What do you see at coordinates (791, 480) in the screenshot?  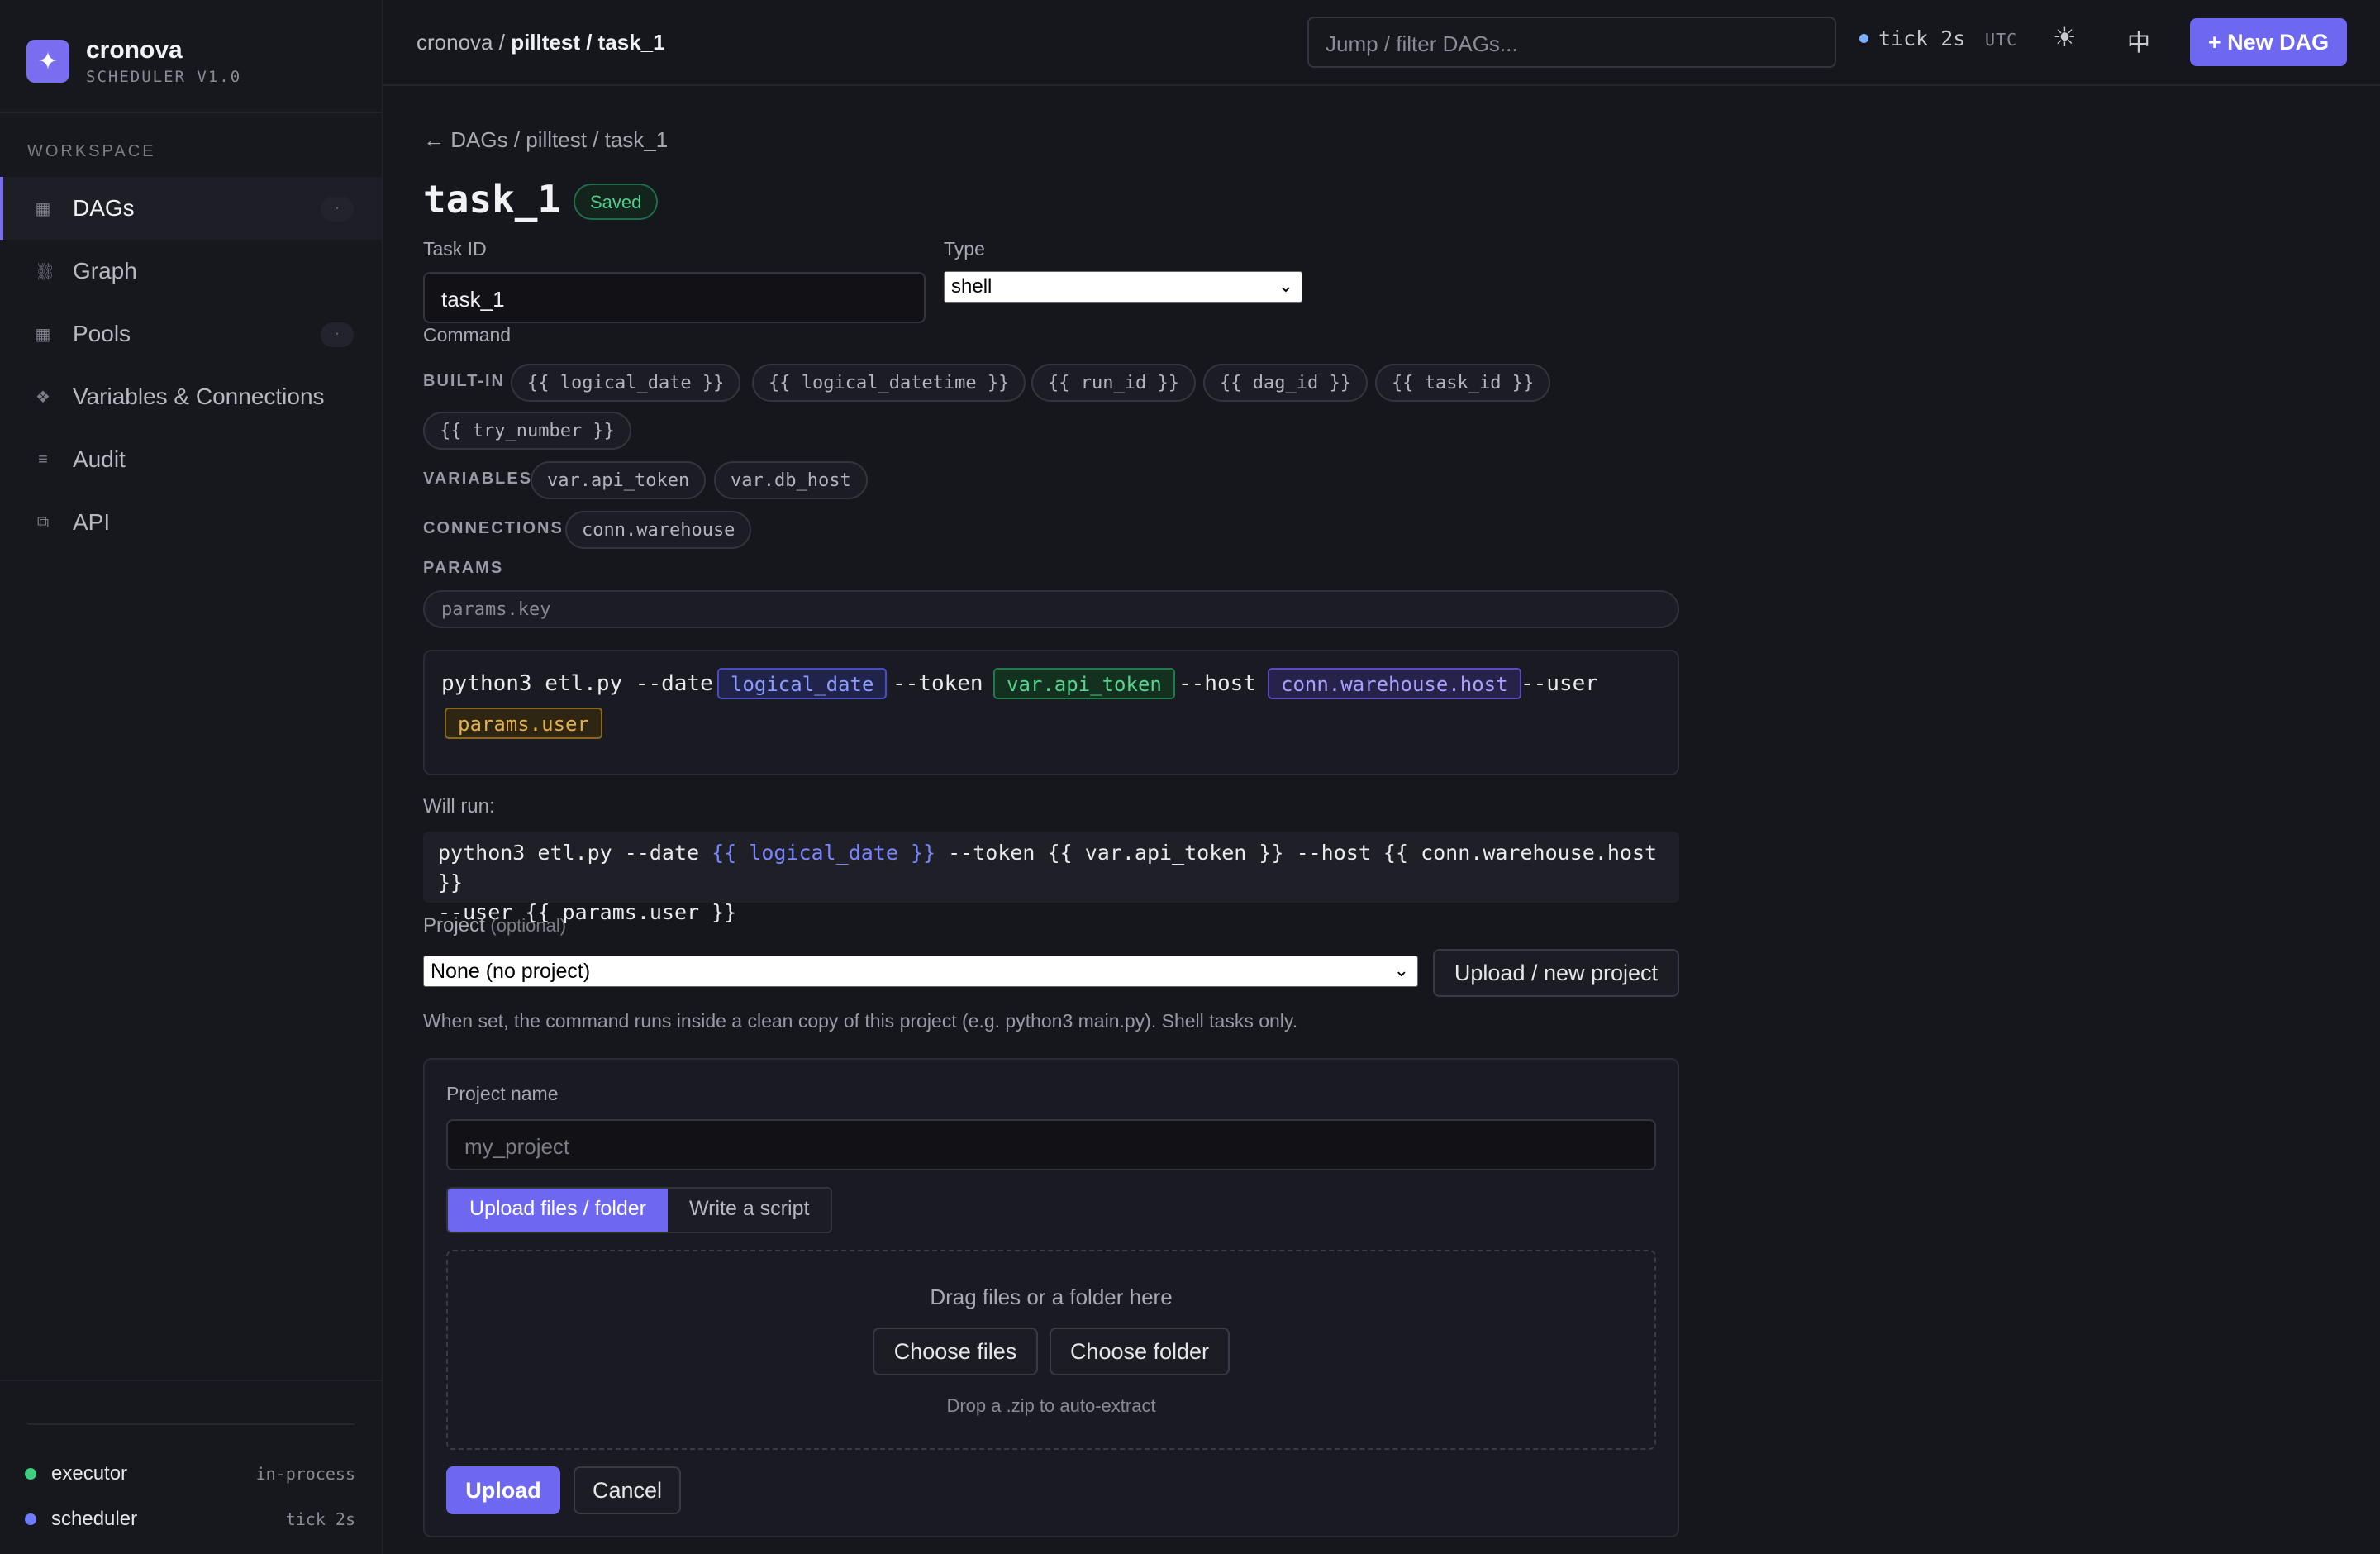 I see `variable-chip: var.db_host` at bounding box center [791, 480].